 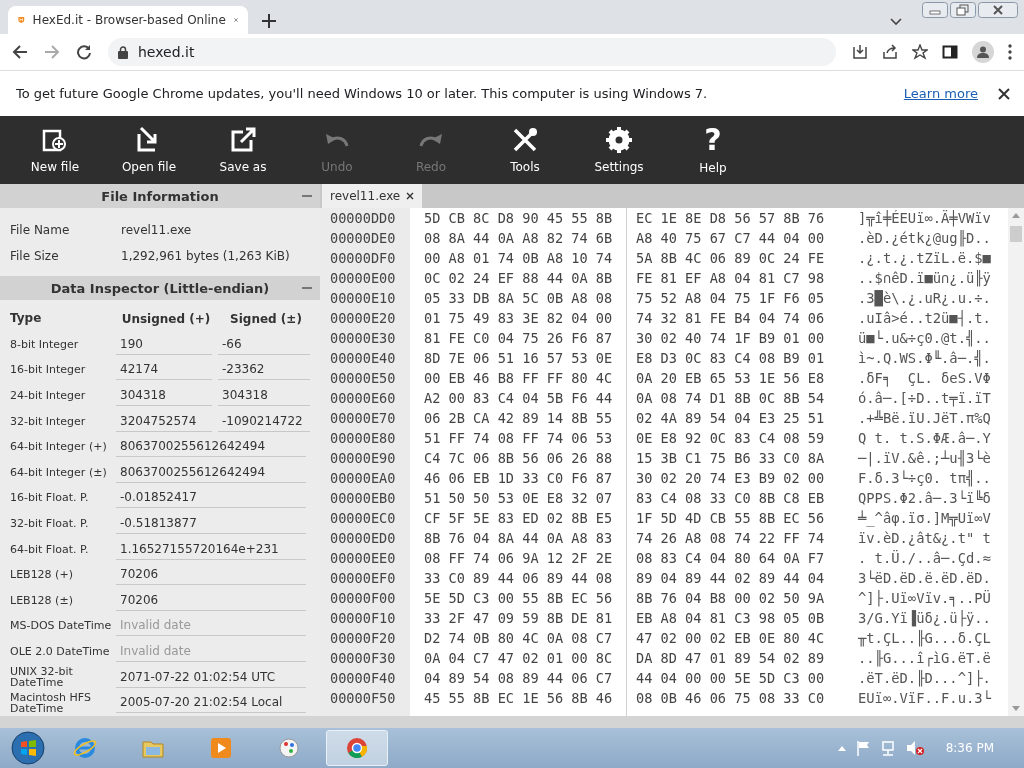 I want to click on horizontal-scrollbar, so click(x=512, y=722).